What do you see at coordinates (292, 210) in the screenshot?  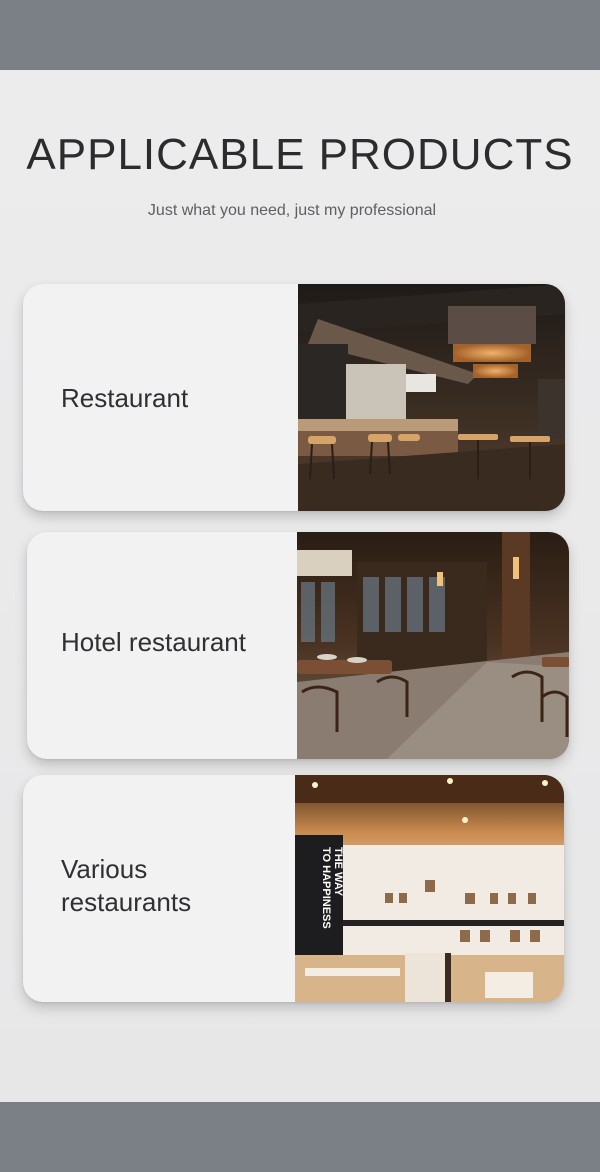 I see `page-subtitle: Just what you need, just my professional` at bounding box center [292, 210].